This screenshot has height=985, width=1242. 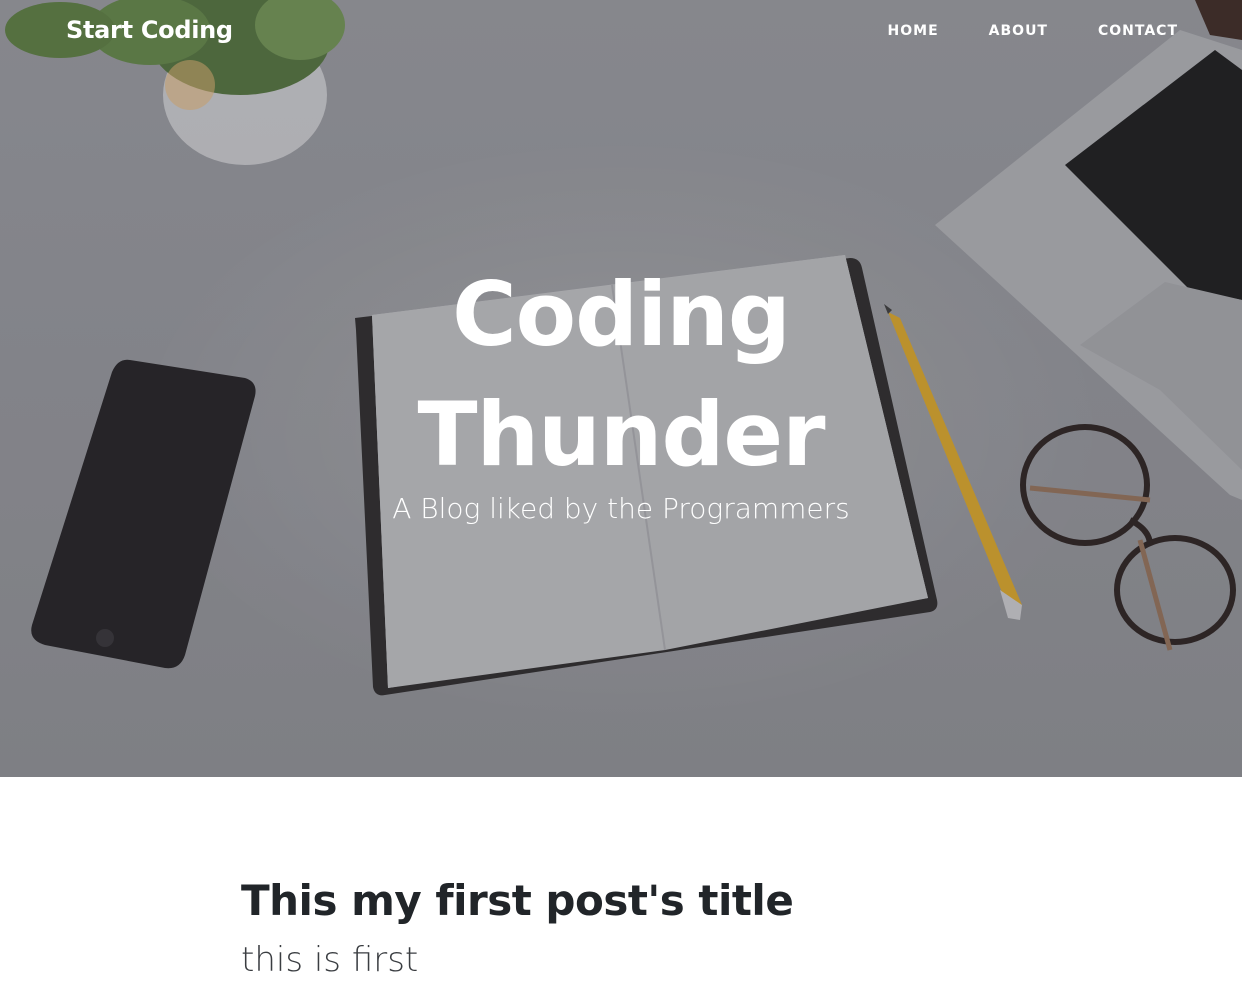 I want to click on nav-link-home: HOME, so click(x=913, y=31).